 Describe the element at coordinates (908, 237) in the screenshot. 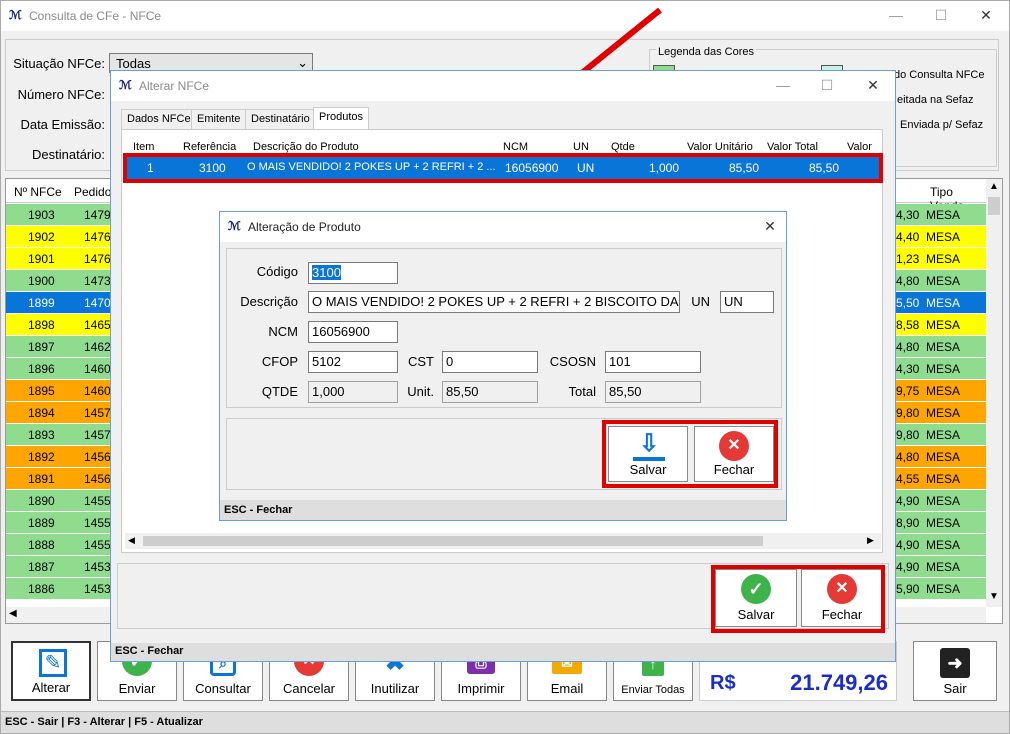

I see `cell-valor: 4,40` at that location.